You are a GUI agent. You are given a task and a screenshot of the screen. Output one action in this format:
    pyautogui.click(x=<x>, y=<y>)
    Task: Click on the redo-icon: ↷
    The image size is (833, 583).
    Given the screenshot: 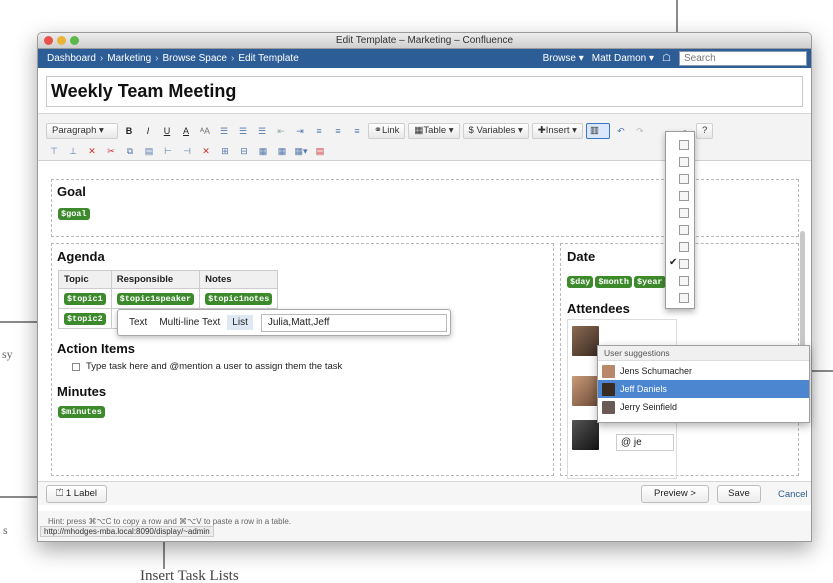 What is the action you would take?
    pyautogui.click(x=640, y=131)
    